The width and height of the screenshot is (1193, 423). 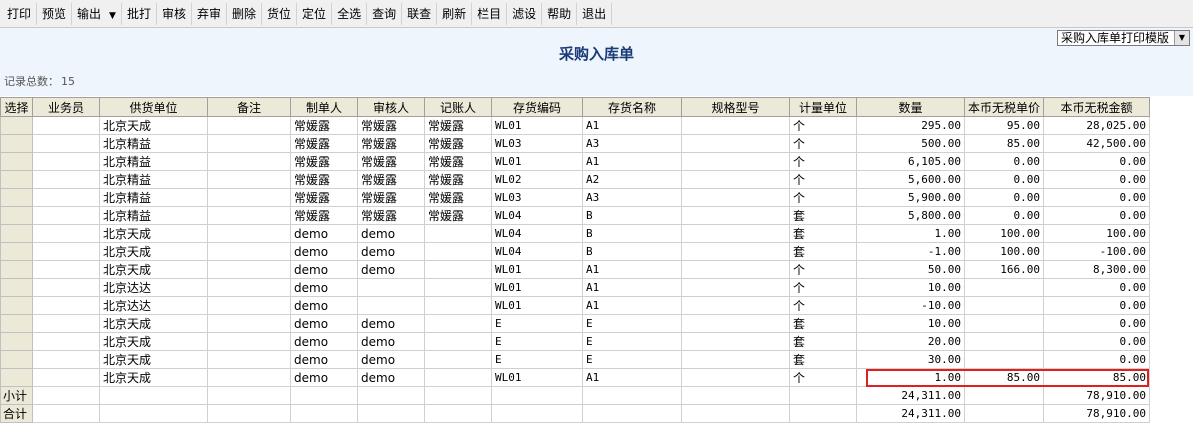 What do you see at coordinates (315, 13) in the screenshot?
I see `toolbar-button-8: 定位` at bounding box center [315, 13].